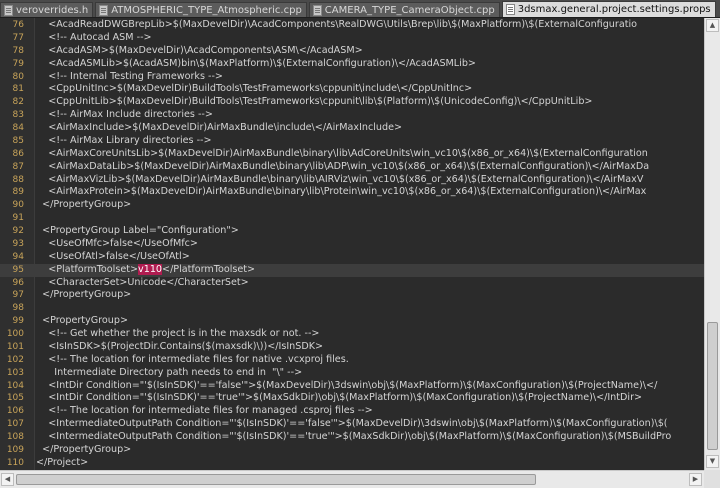 Image resolution: width=720 pixels, height=488 pixels. I want to click on line-number: 81, so click(18, 89).